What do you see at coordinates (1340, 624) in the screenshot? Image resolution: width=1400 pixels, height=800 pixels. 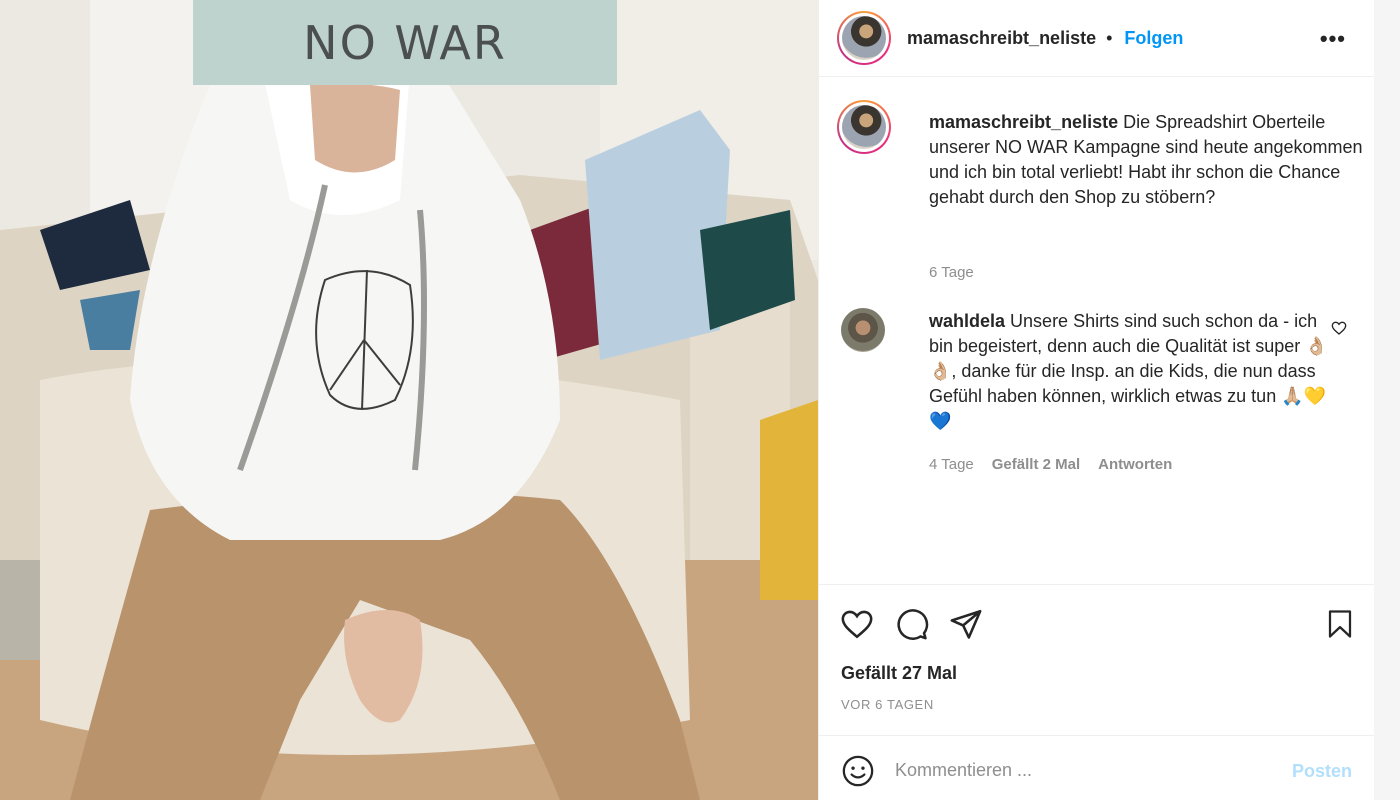 I see `bookmark-icon` at bounding box center [1340, 624].